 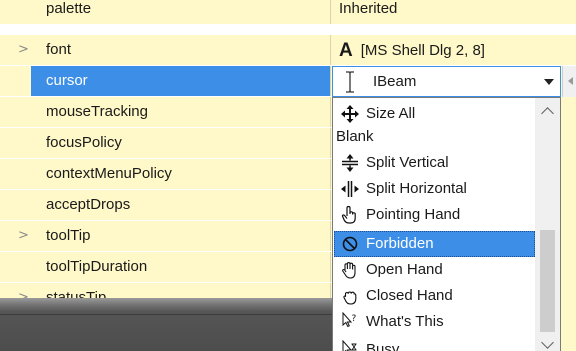 I want to click on option-pointing-hand: Pointing Hand, so click(x=434, y=215).